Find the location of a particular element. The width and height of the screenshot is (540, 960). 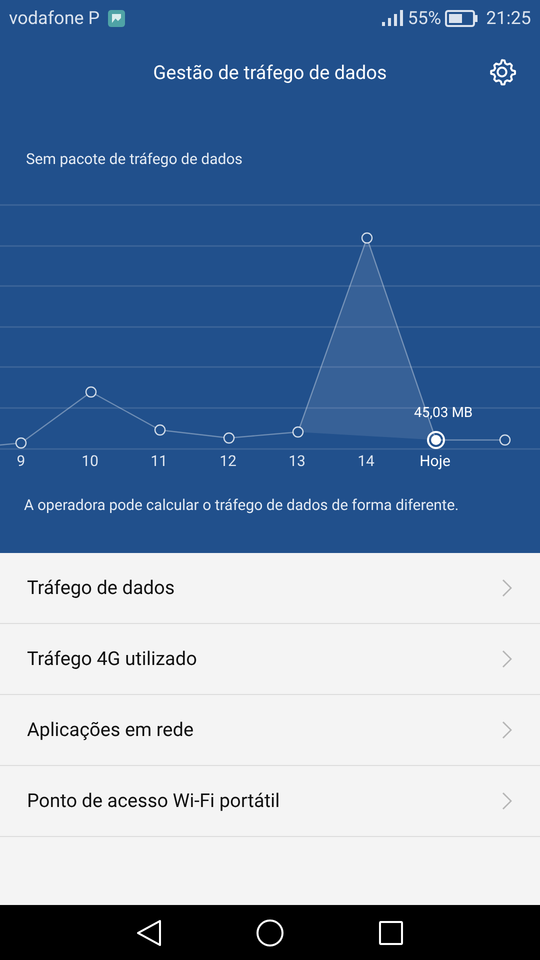

menu-item: Tráfego 4G utilizado is located at coordinates (270, 659).